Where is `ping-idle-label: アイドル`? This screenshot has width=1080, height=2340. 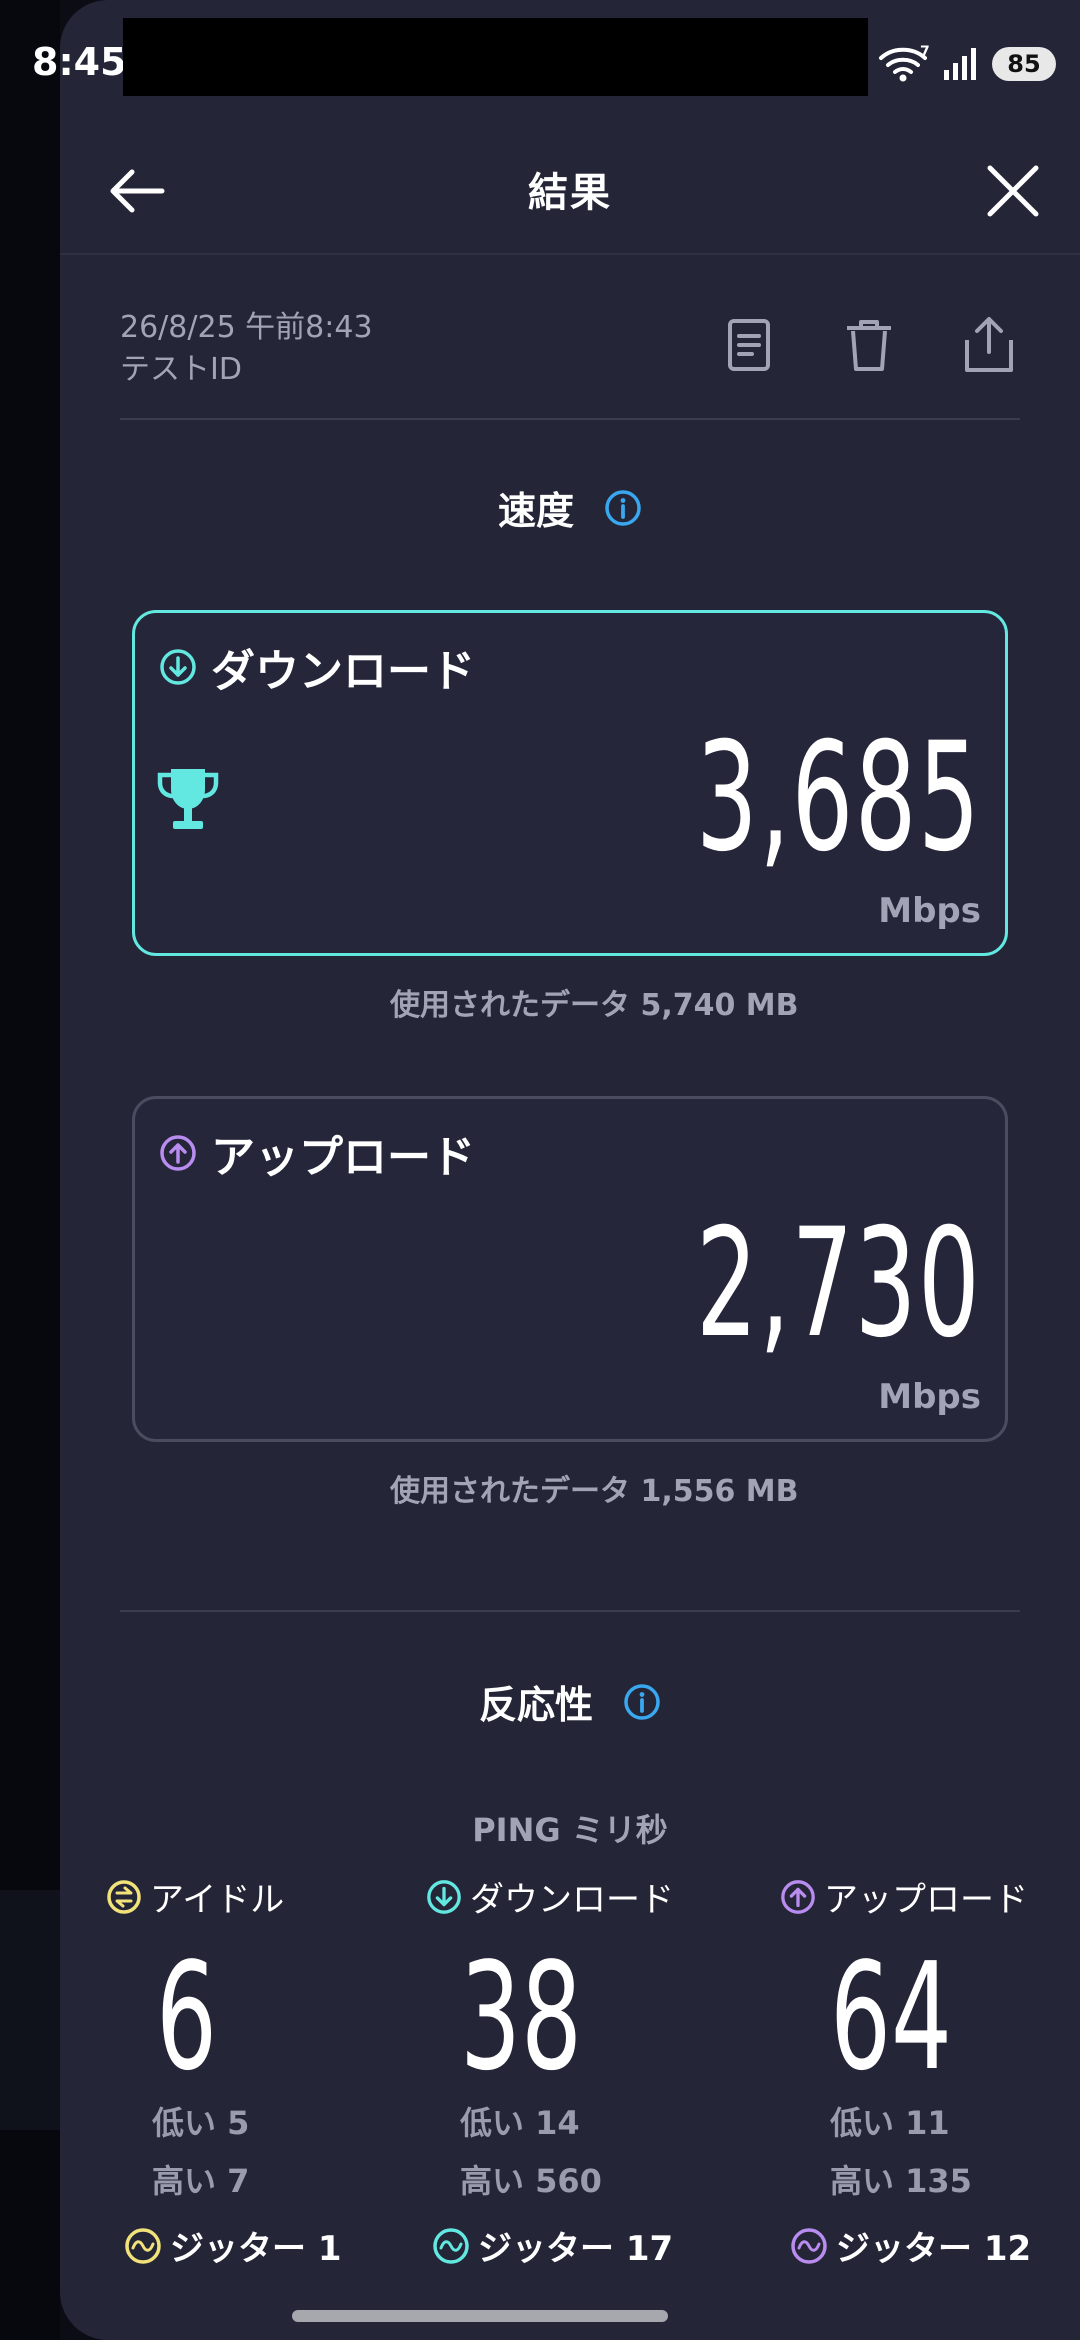
ping-idle-label: アイドル is located at coordinates (217, 1900).